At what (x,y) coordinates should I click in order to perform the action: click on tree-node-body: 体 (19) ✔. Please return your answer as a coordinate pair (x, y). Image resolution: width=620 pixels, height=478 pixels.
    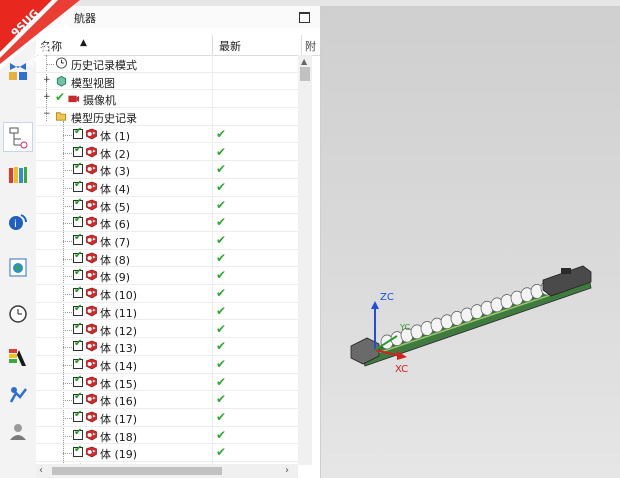
    Looking at the image, I should click on (167, 453).